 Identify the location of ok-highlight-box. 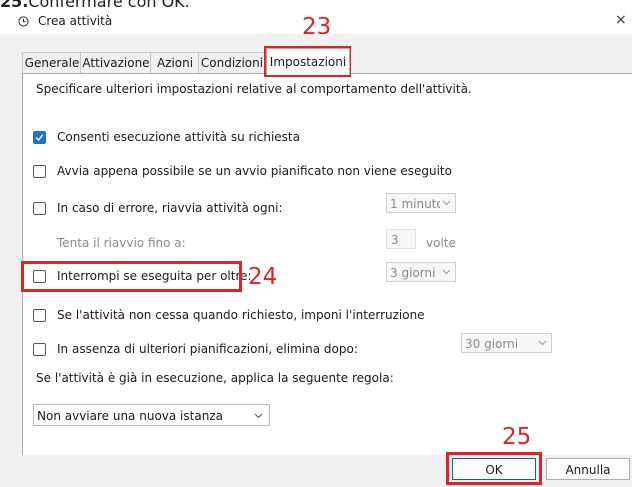
(494, 468).